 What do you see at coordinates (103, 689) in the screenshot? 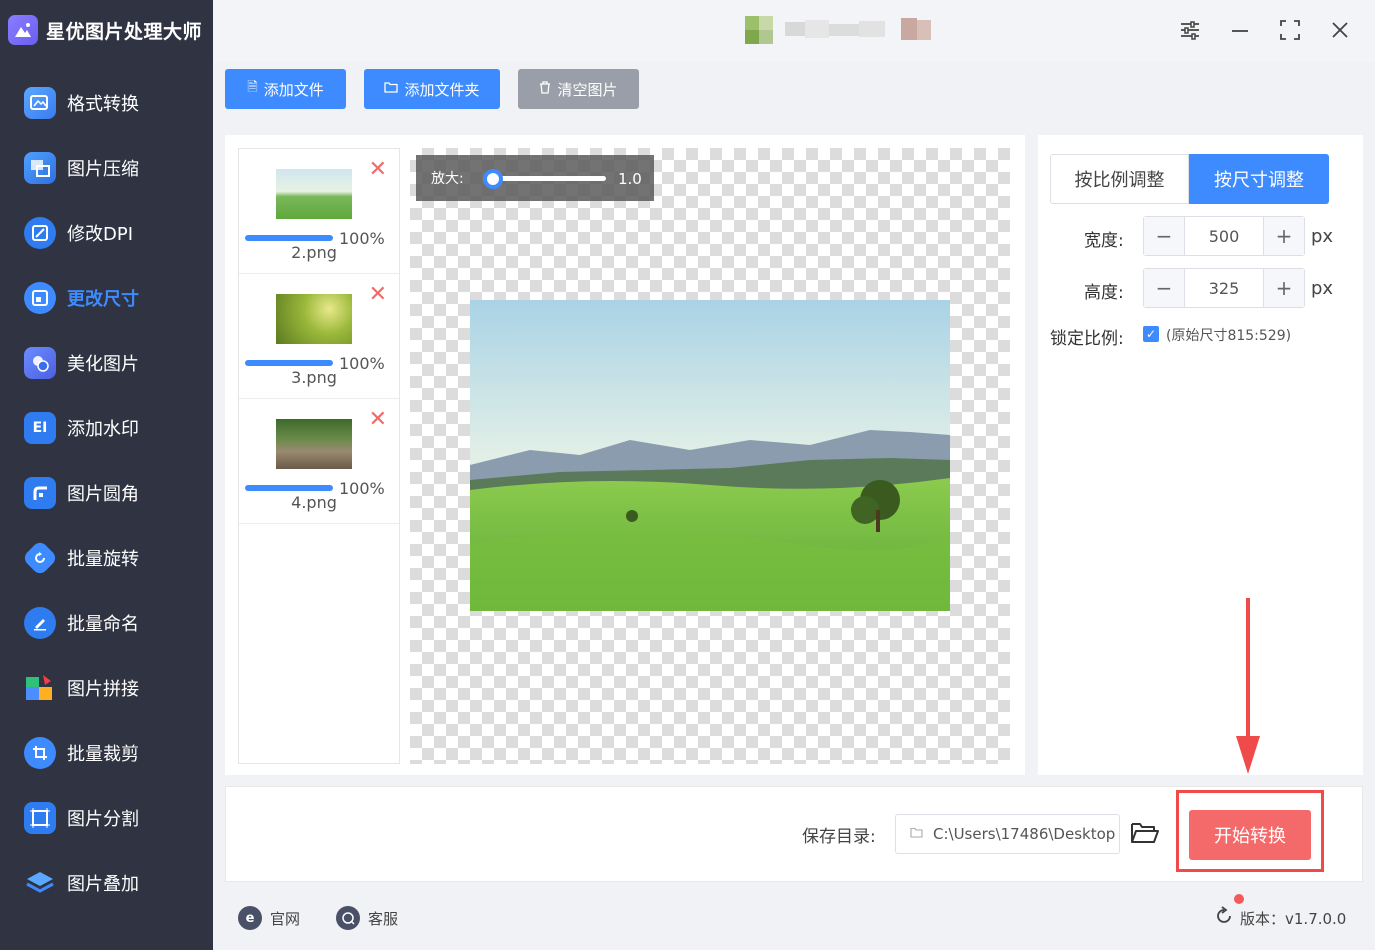
I see `sidebar-item-label: 图片拼接` at bounding box center [103, 689].